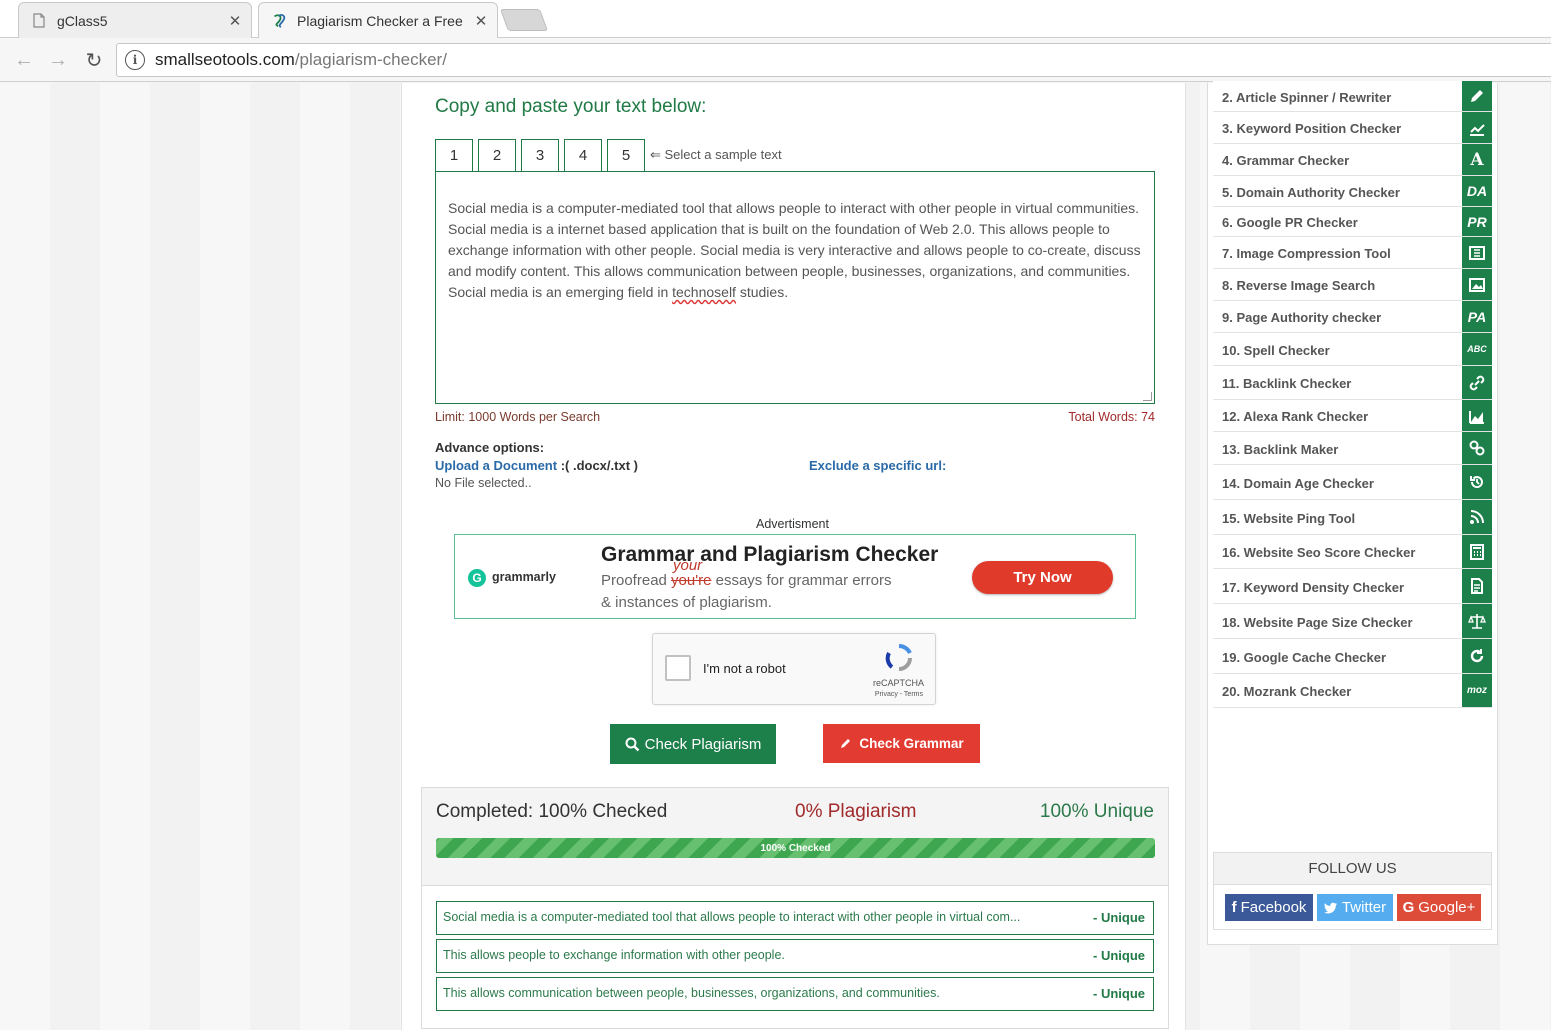  Describe the element at coordinates (833, 60) in the screenshot. I see `address-bar: i smallseotools.com/plagiarism-checker/` at that location.